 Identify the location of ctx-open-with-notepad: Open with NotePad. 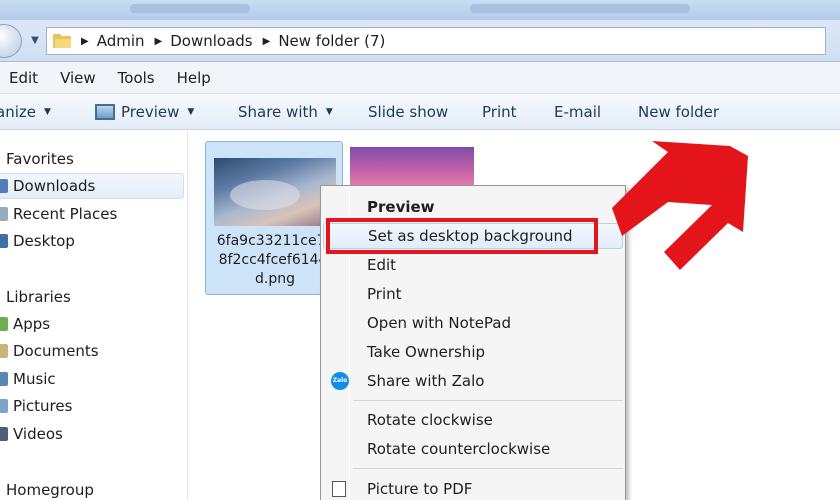
(473, 323).